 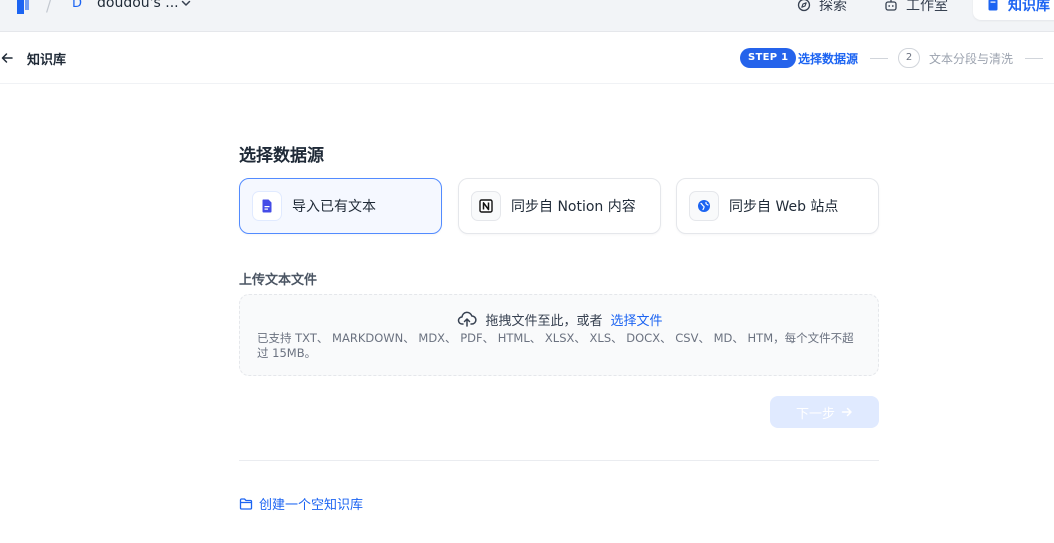 What do you see at coordinates (993, 5) in the screenshot?
I see `book-icon` at bounding box center [993, 5].